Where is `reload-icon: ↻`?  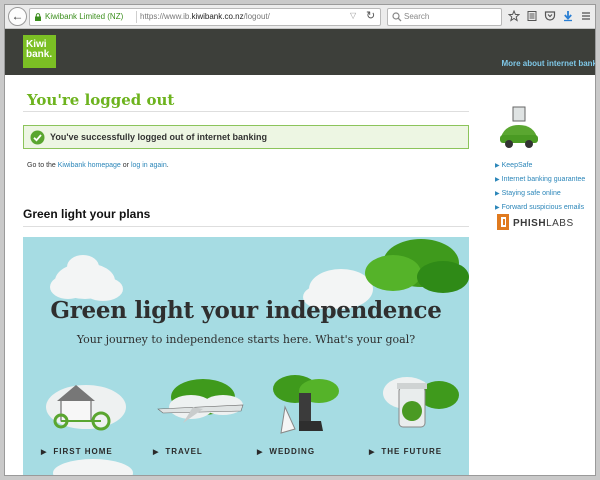
reload-icon: ↻ is located at coordinates (370, 15).